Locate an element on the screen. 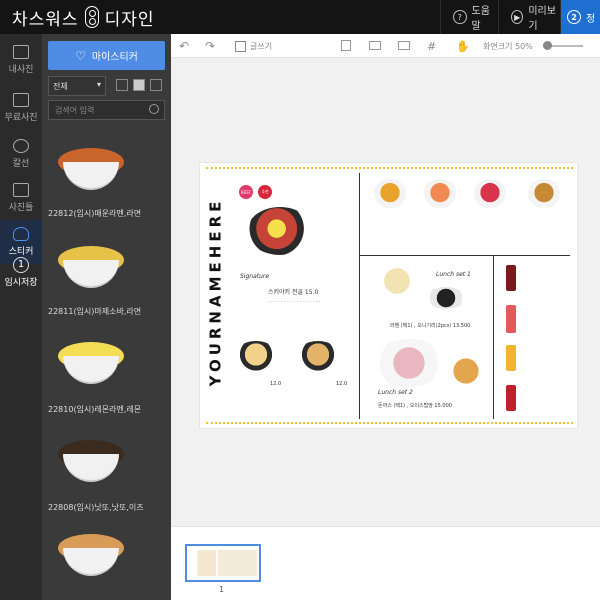  top-bar: 차스워스 디자인 ? 도움말 ▶ 미리보기 2 정 is located at coordinates (300, 17).